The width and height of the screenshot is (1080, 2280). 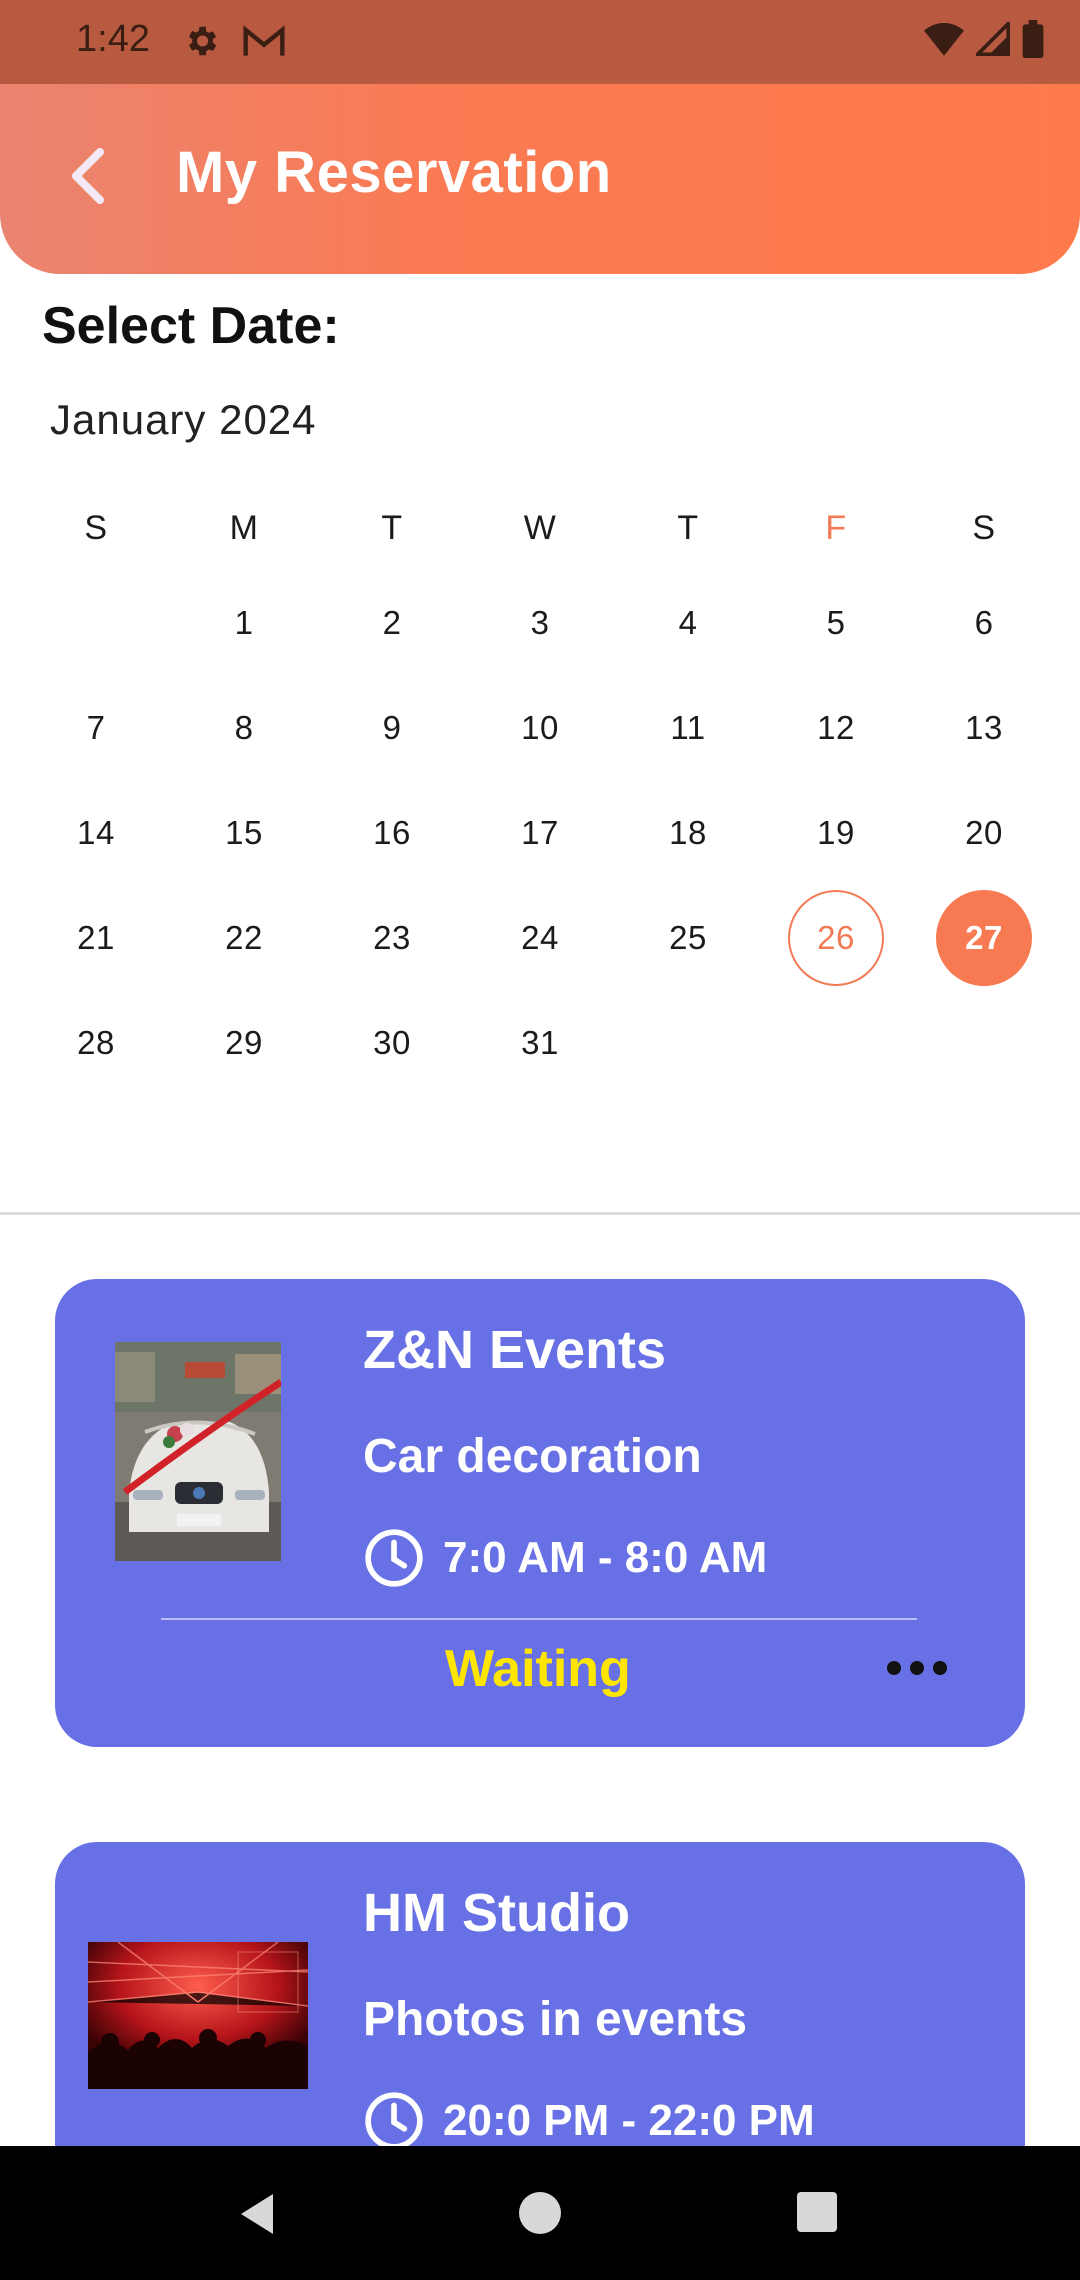 I want to click on status-left-icons, so click(x=234, y=43).